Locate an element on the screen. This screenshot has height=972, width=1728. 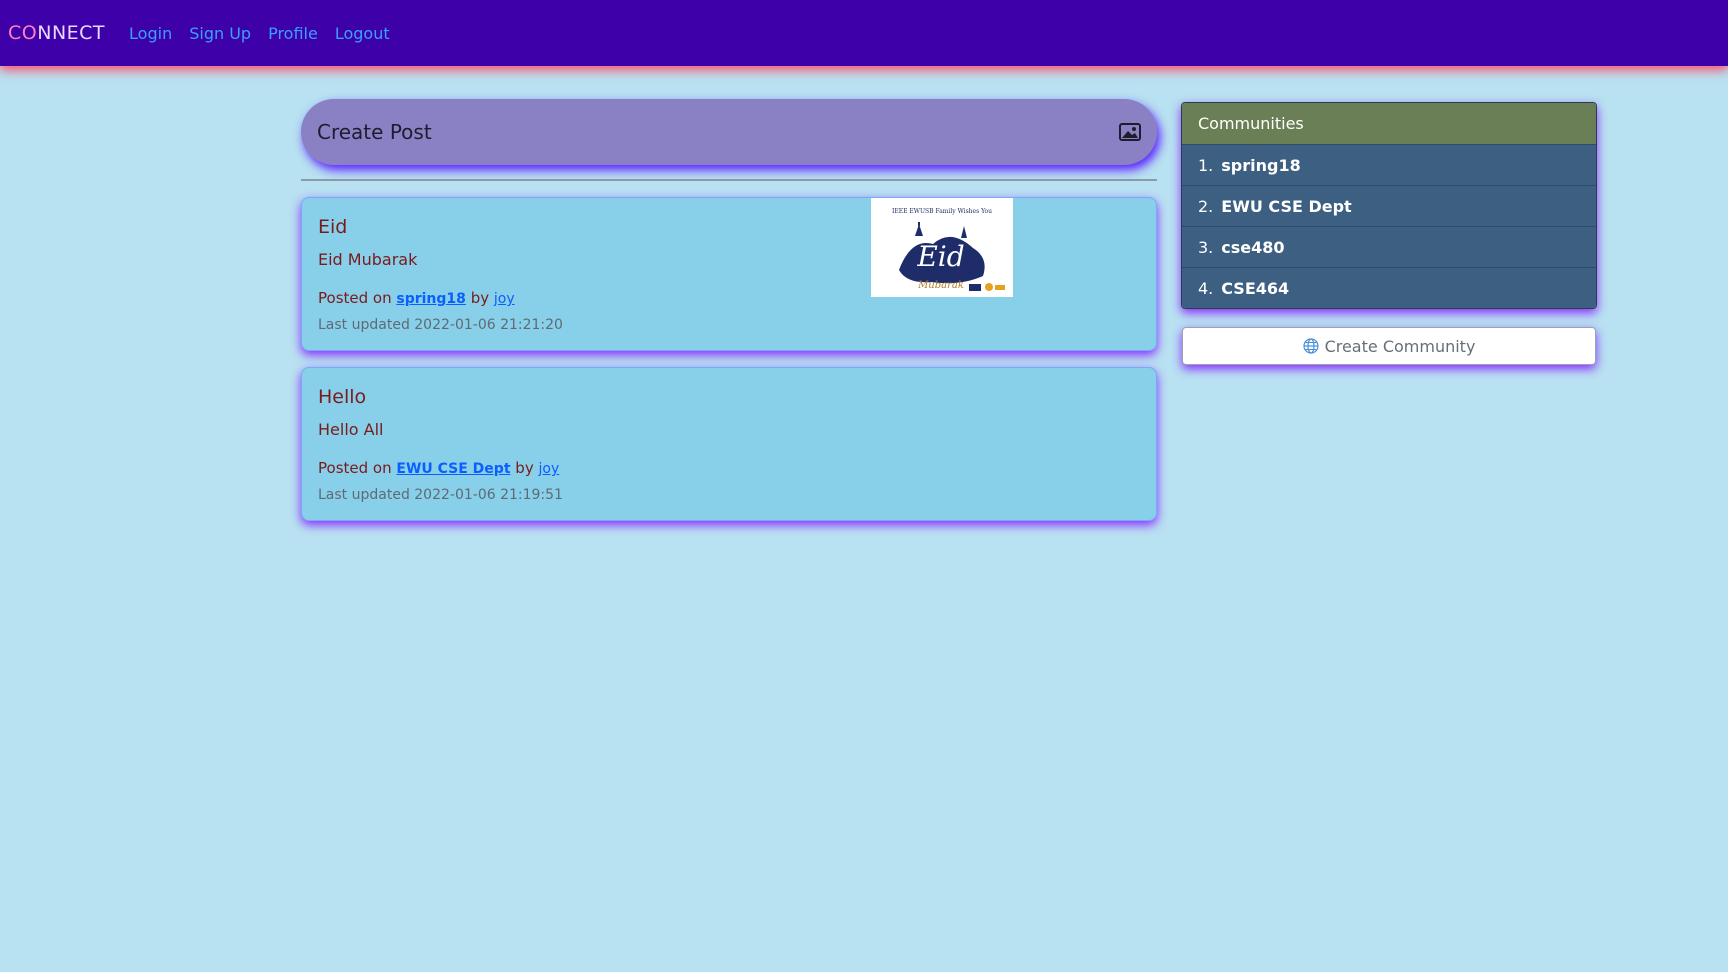
globe-icon is located at coordinates (1310, 346).